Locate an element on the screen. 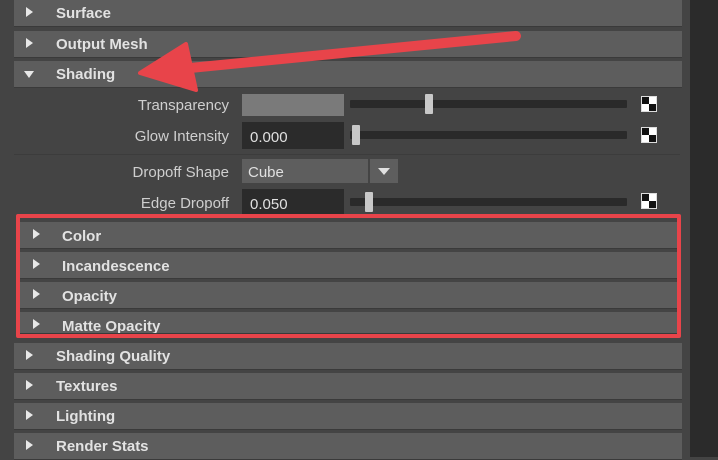  arrow-shaft is located at coordinates (353, 52).